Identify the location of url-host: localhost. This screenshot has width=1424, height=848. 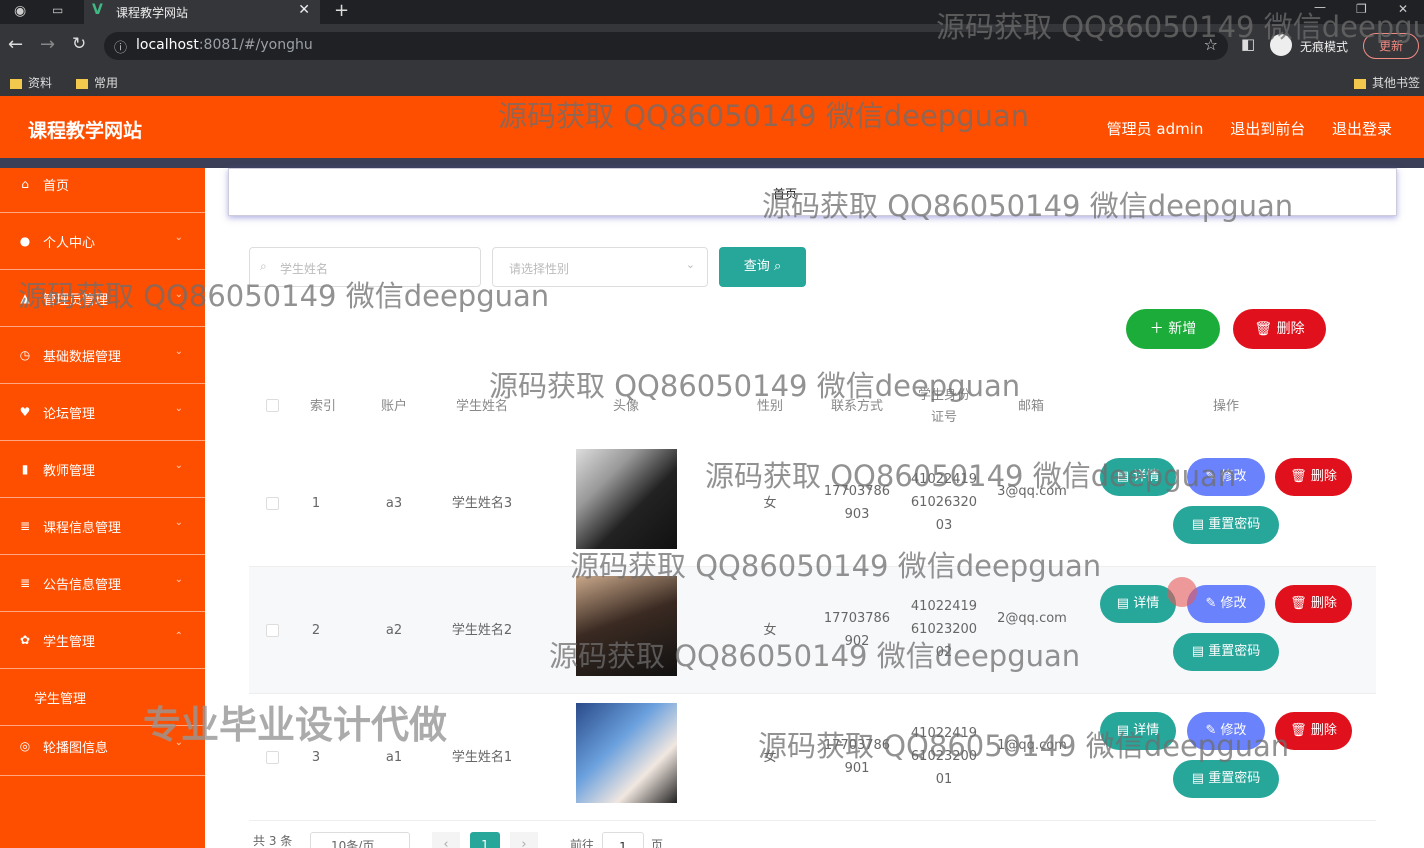
(167, 45).